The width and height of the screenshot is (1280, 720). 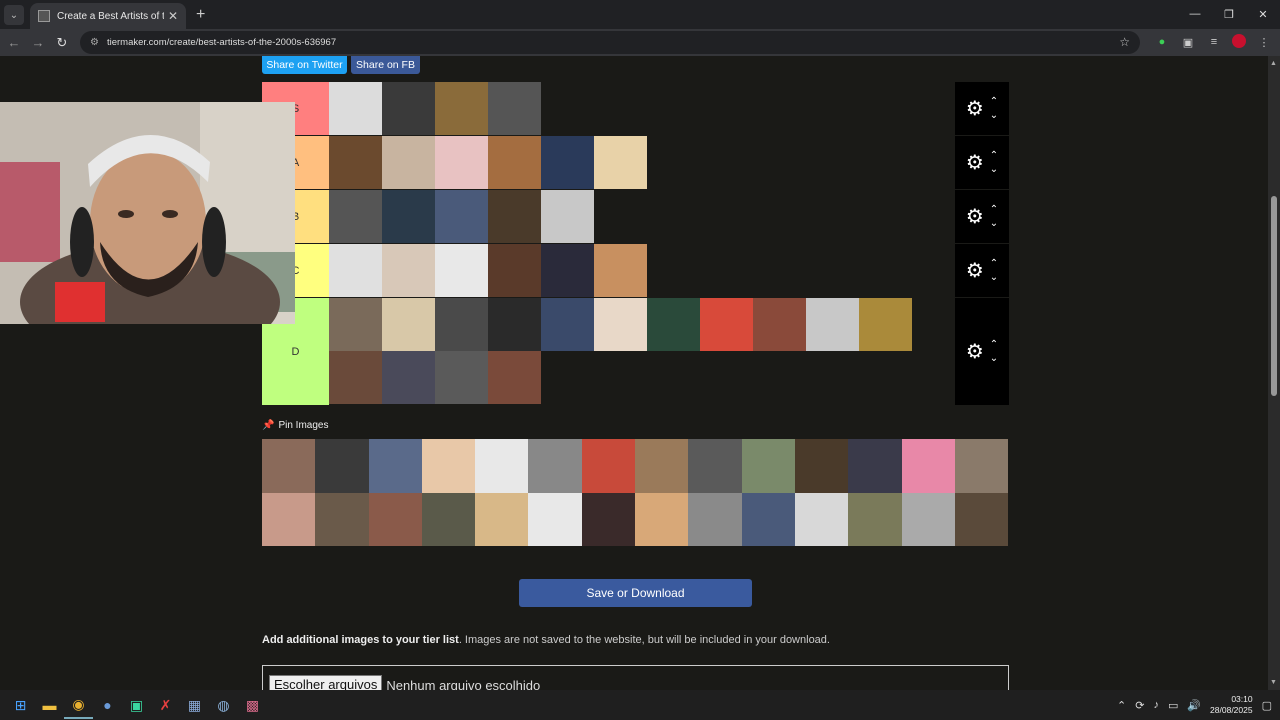 What do you see at coordinates (62, 43) in the screenshot?
I see `reload-icon: ↻` at bounding box center [62, 43].